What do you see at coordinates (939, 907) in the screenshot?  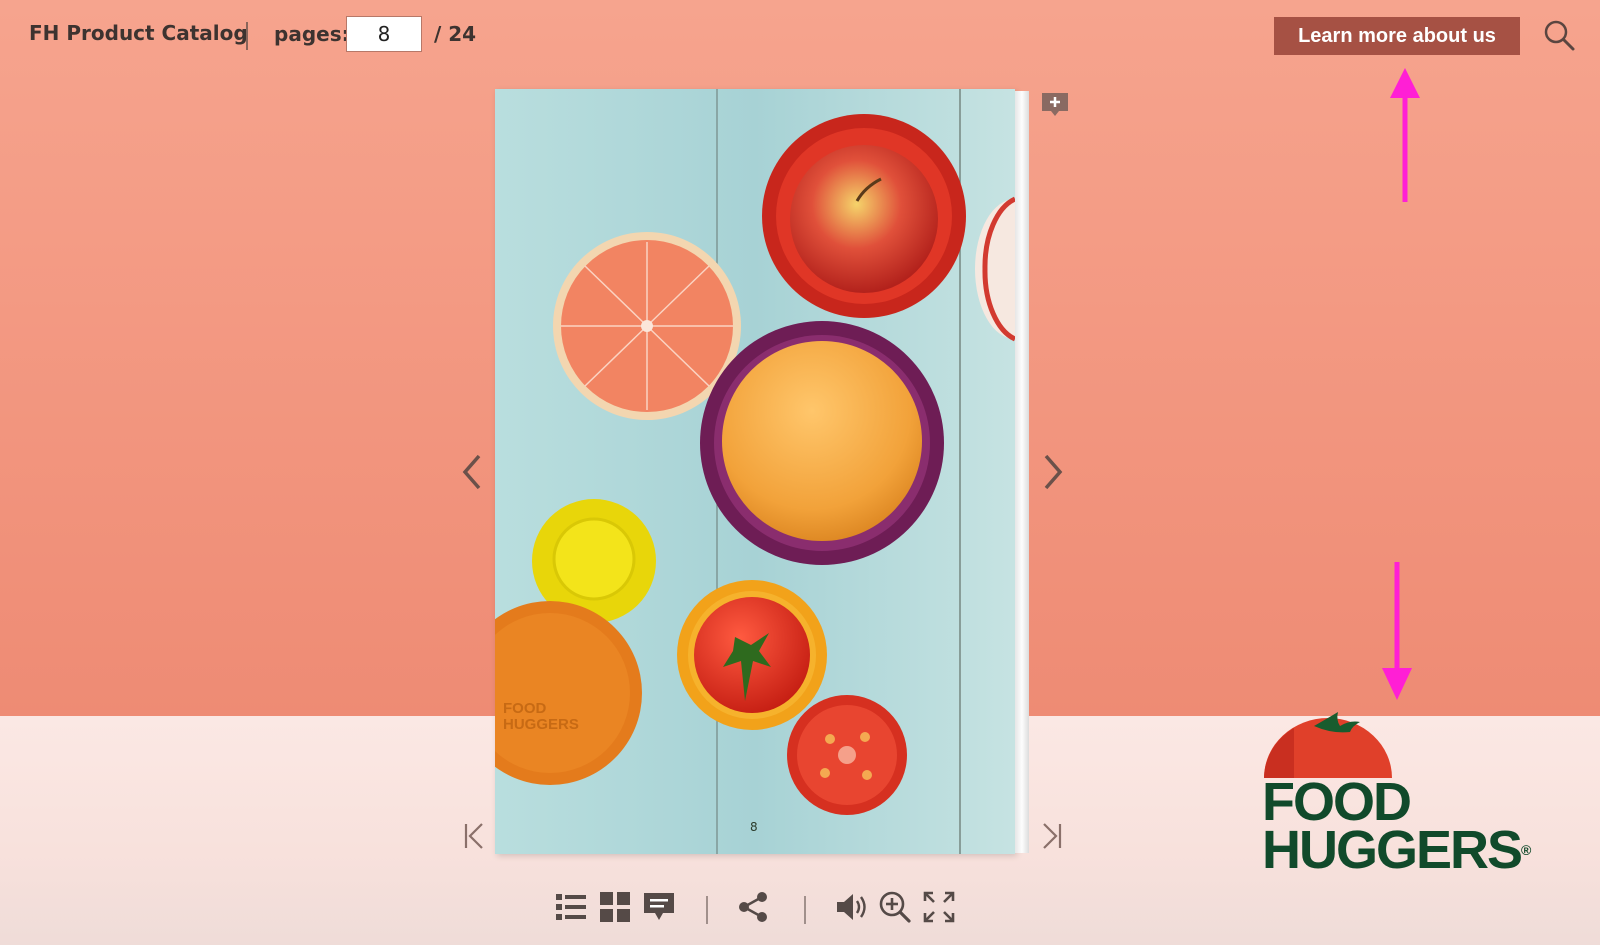 I see `fullscreen-icon` at bounding box center [939, 907].